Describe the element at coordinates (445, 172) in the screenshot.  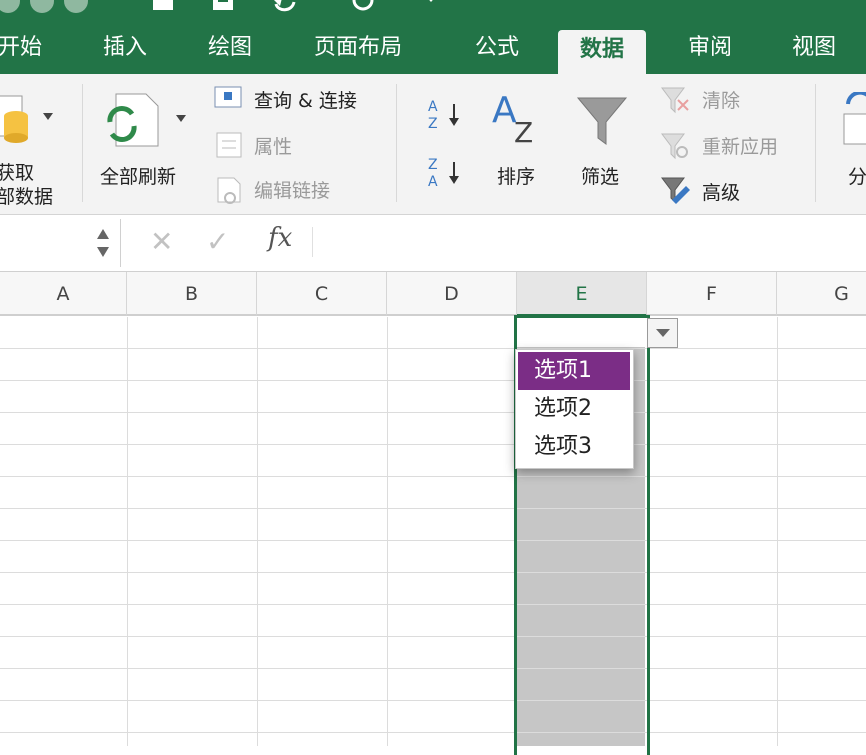
I see `sort-za-icon: Z A` at that location.